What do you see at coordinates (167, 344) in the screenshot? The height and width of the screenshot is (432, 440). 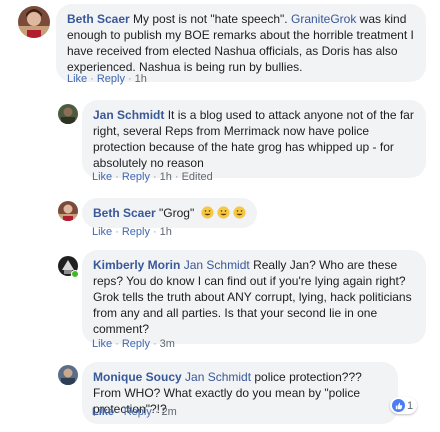 I see `comment-timestamp: 3m` at bounding box center [167, 344].